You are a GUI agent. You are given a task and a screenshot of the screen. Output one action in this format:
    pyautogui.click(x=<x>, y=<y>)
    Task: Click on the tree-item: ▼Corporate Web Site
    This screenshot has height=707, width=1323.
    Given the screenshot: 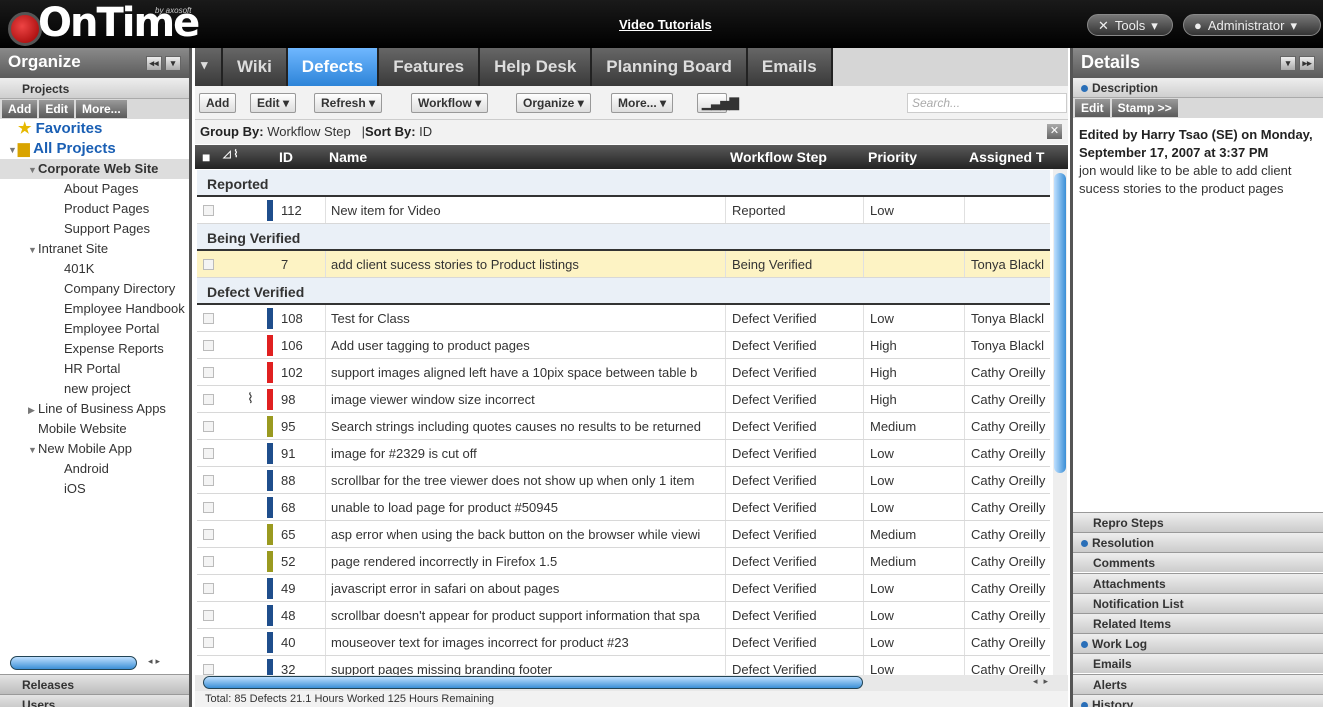 What is the action you would take?
    pyautogui.click(x=94, y=169)
    